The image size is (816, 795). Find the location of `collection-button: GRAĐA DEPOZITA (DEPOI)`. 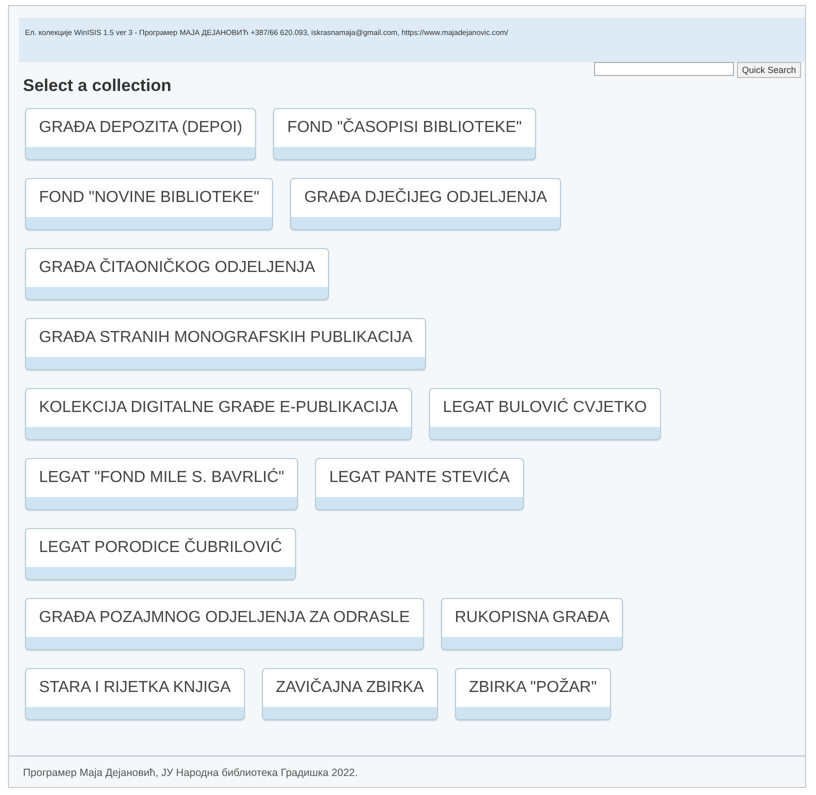

collection-button: GRAĐA DEPOZITA (DEPOI) is located at coordinates (140, 134).